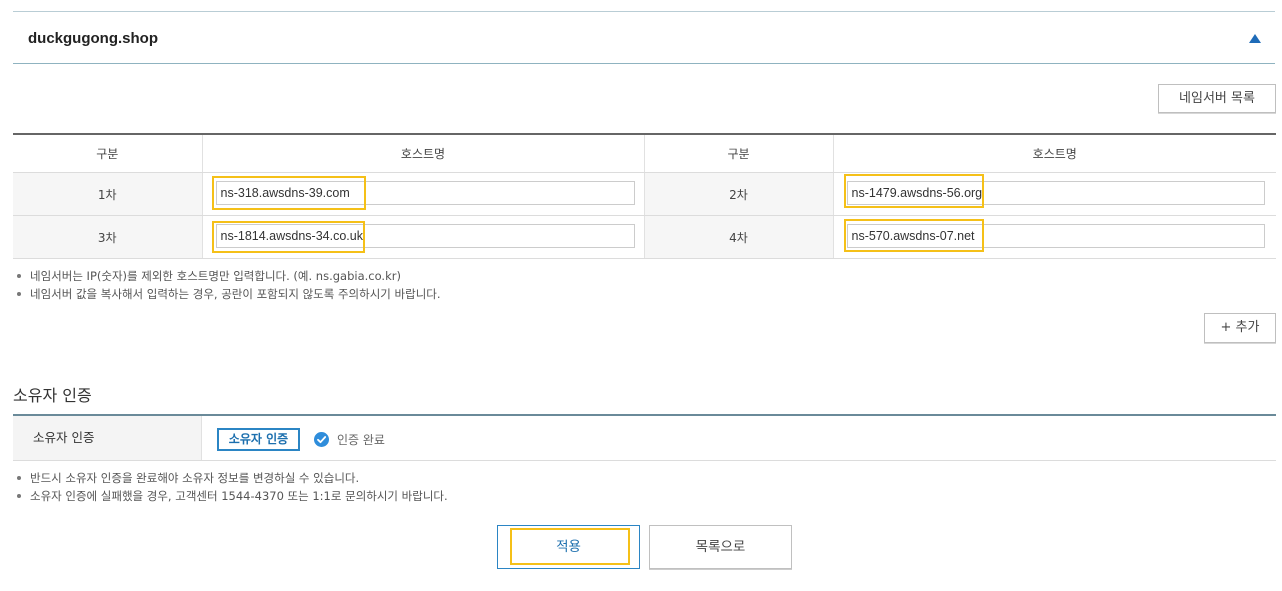  Describe the element at coordinates (1240, 328) in the screenshot. I see `add-nameserver-button: + 추가` at that location.